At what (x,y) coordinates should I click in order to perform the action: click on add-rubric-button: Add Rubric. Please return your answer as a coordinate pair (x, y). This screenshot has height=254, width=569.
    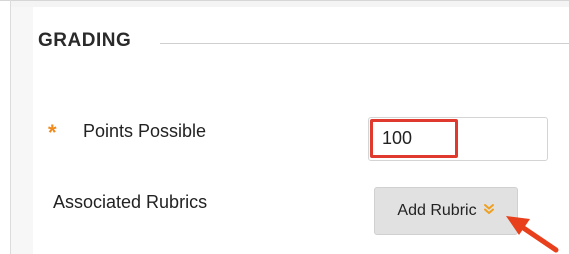
    Looking at the image, I should click on (446, 211).